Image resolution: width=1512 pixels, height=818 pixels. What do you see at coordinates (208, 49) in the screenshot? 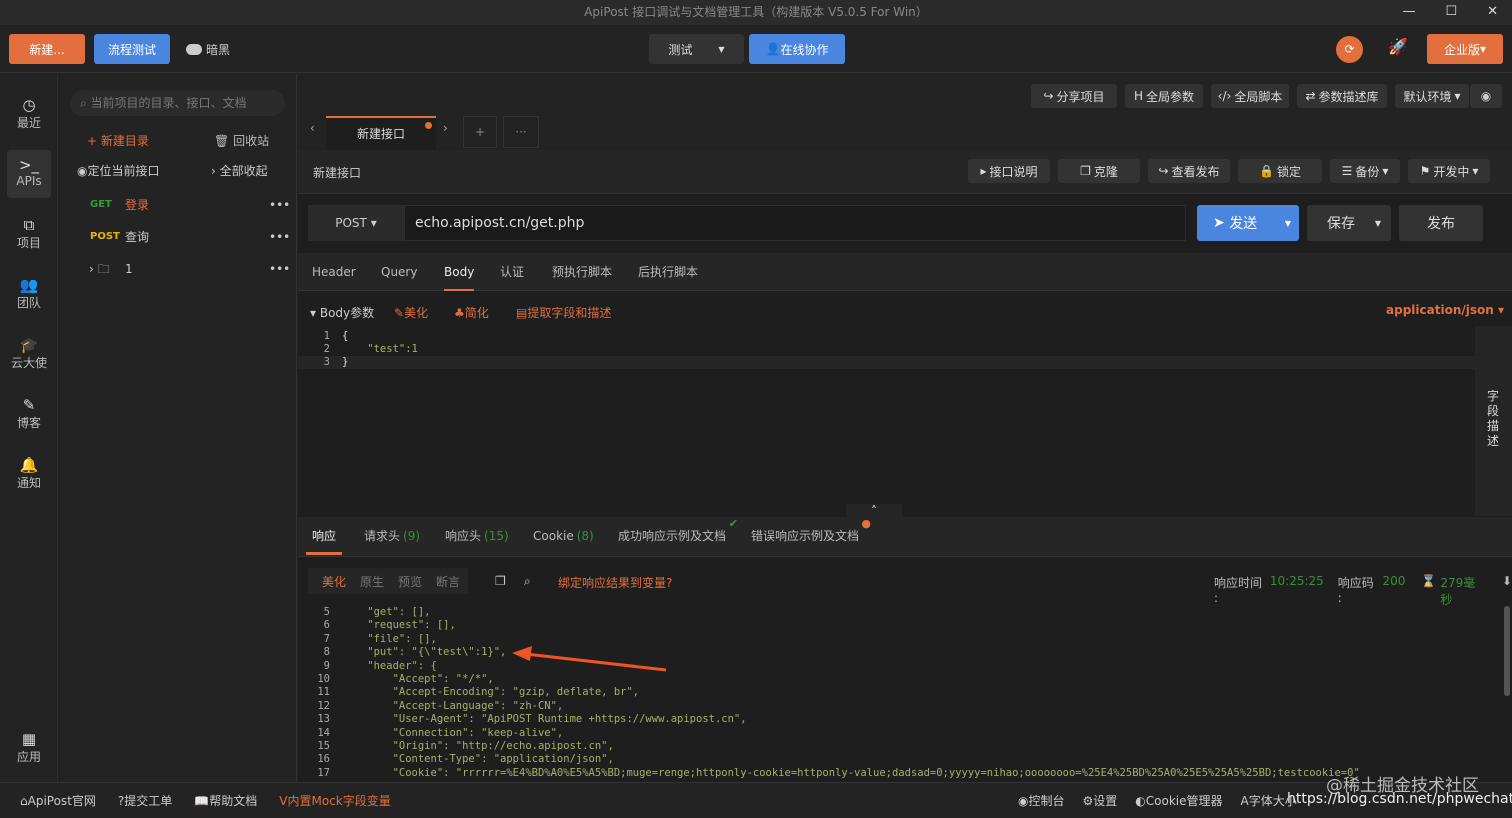
I see `dark-mode-toggle: 暗黑` at bounding box center [208, 49].